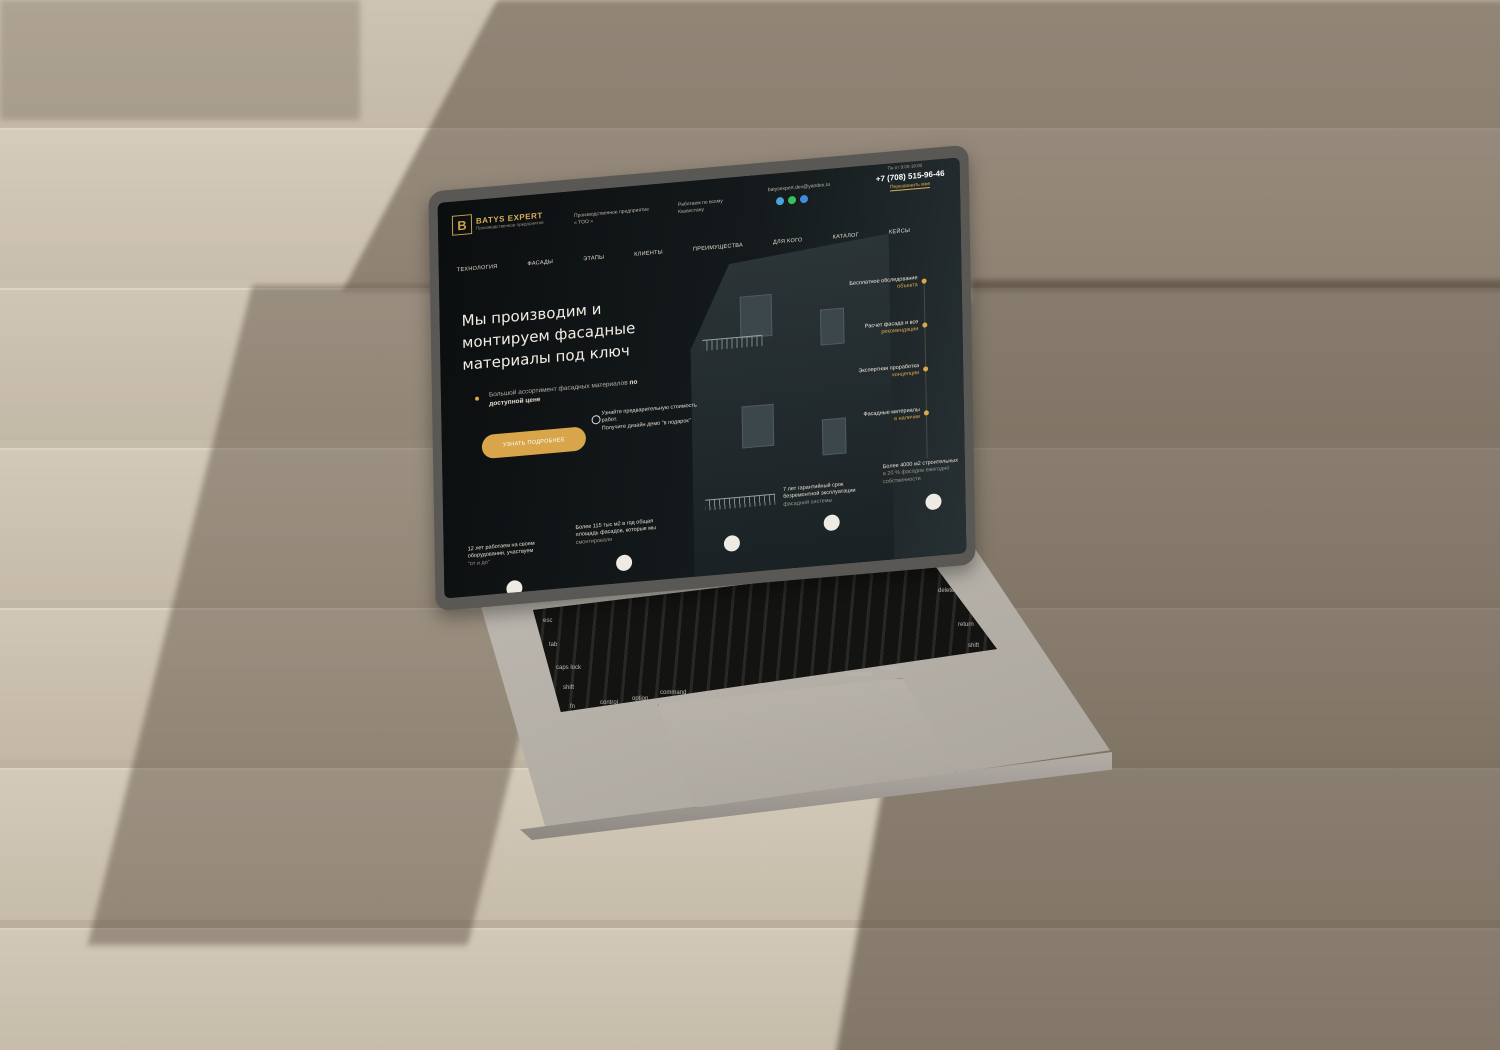 Image resolution: width=1500 pixels, height=1050 pixels. What do you see at coordinates (859, 675) in the screenshot?
I see `key-command-right: command` at bounding box center [859, 675].